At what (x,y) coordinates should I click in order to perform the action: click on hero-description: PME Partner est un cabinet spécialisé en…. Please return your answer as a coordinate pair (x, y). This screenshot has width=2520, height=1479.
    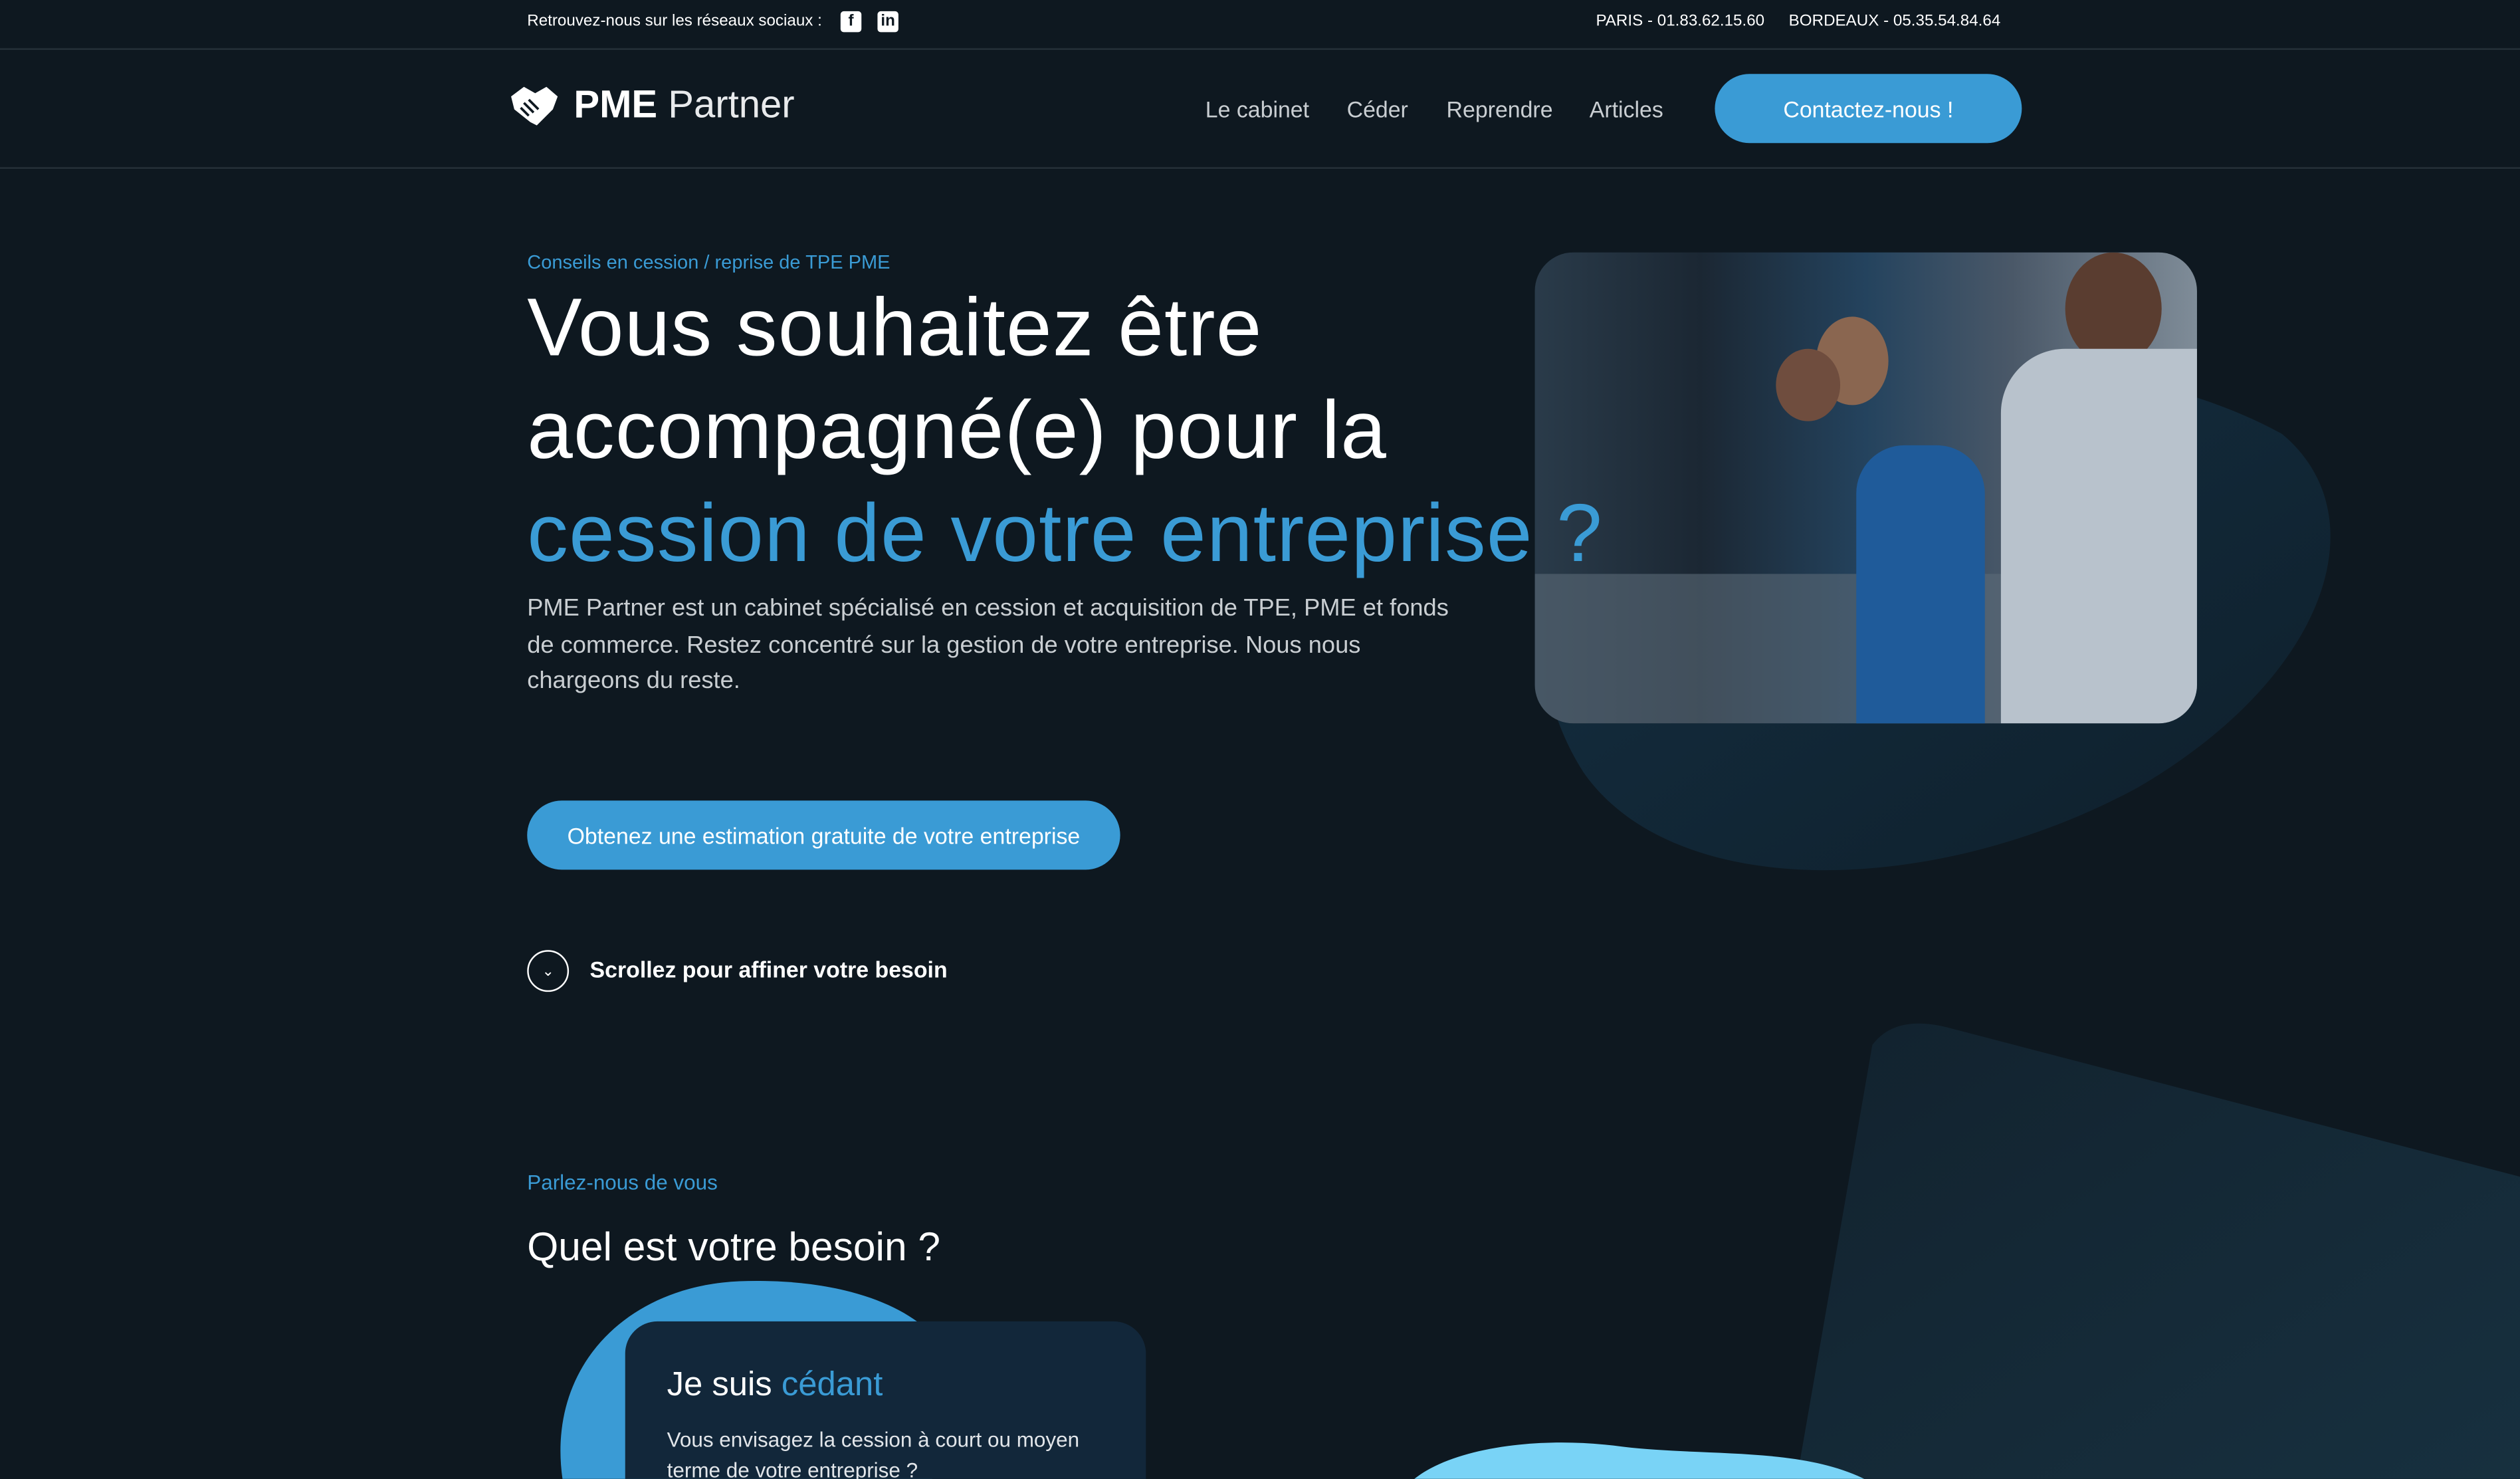
    Looking at the image, I should click on (988, 645).